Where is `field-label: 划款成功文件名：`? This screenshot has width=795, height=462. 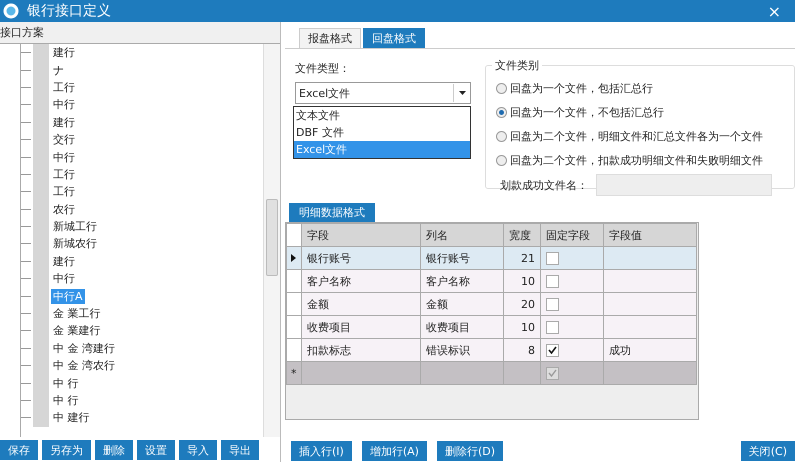
field-label: 划款成功文件名： is located at coordinates (544, 185).